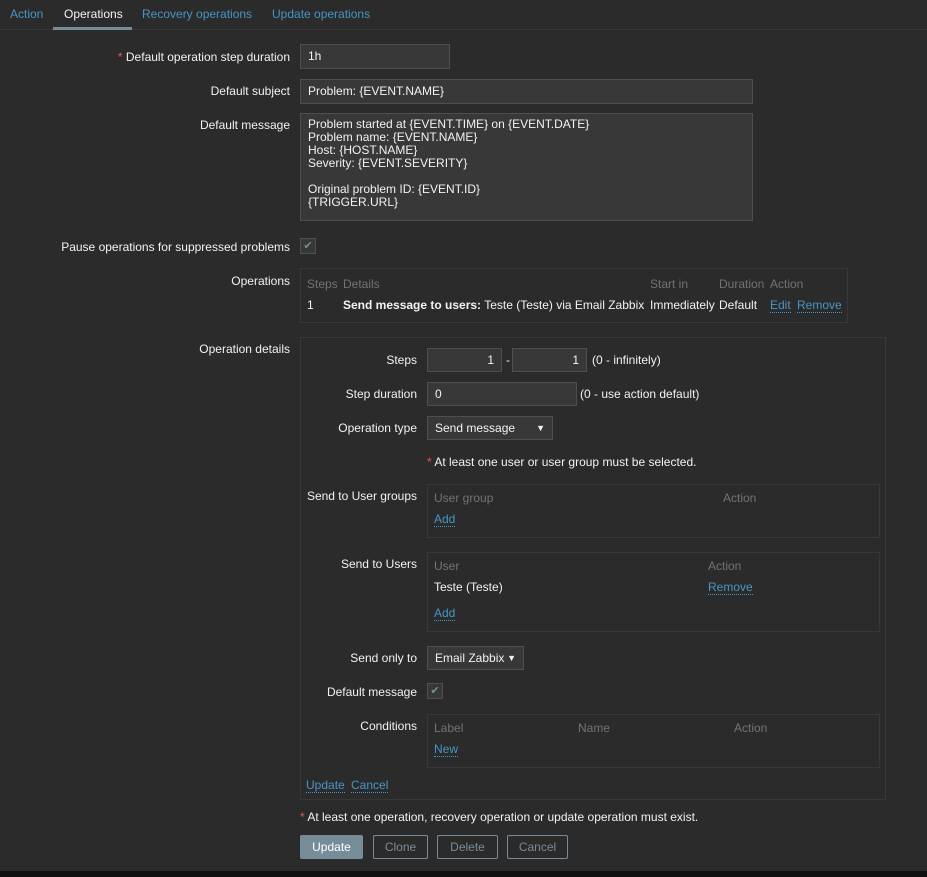  What do you see at coordinates (308, 246) in the screenshot?
I see `pause-checkbox: ✔` at bounding box center [308, 246].